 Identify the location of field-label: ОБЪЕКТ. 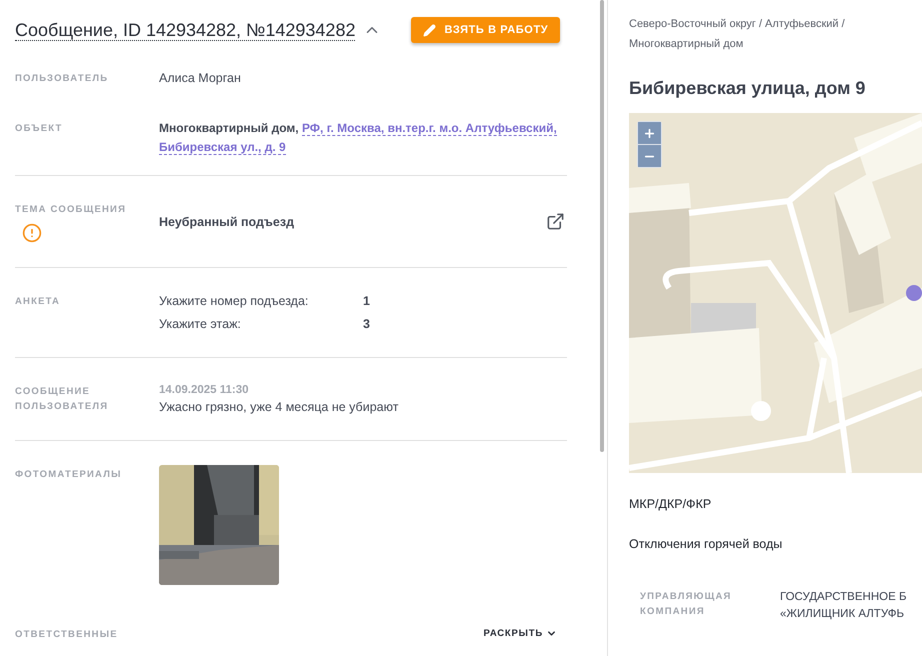
(38, 129).